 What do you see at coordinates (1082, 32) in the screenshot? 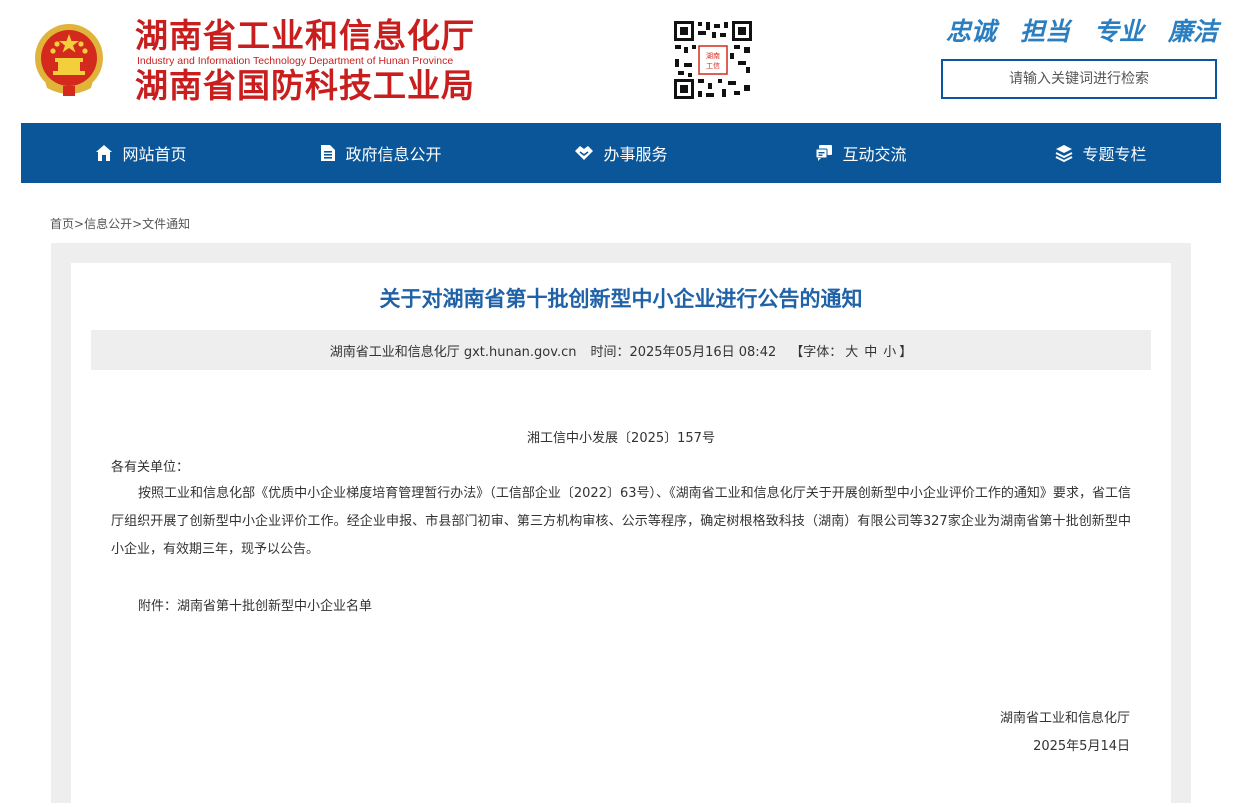
I see `slogan-bar: 忠诚 担当 专业 廉洁` at bounding box center [1082, 32].